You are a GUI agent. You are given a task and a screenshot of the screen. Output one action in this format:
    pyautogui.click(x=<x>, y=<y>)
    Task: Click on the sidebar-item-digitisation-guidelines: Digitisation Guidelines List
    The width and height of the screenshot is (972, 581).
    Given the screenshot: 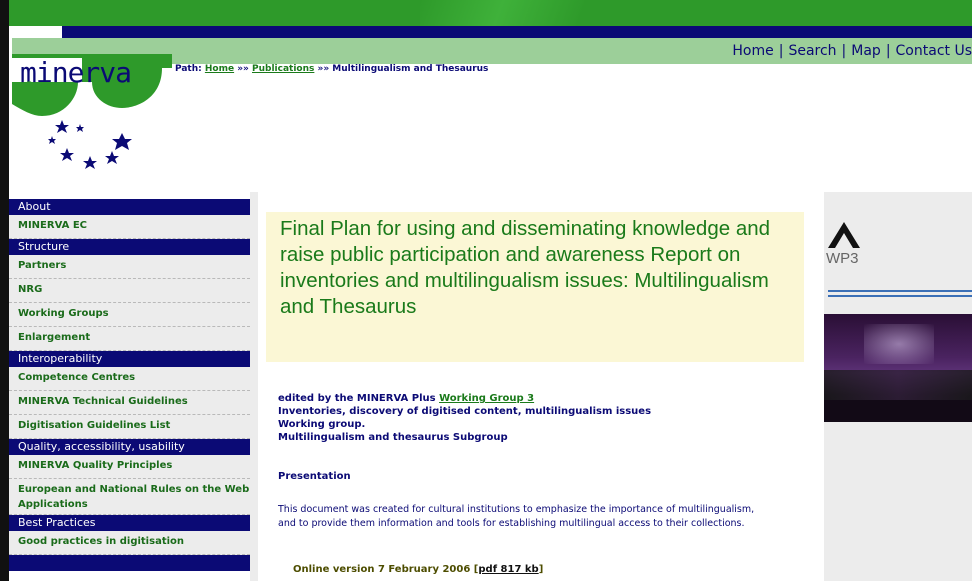 What is the action you would take?
    pyautogui.click(x=129, y=427)
    